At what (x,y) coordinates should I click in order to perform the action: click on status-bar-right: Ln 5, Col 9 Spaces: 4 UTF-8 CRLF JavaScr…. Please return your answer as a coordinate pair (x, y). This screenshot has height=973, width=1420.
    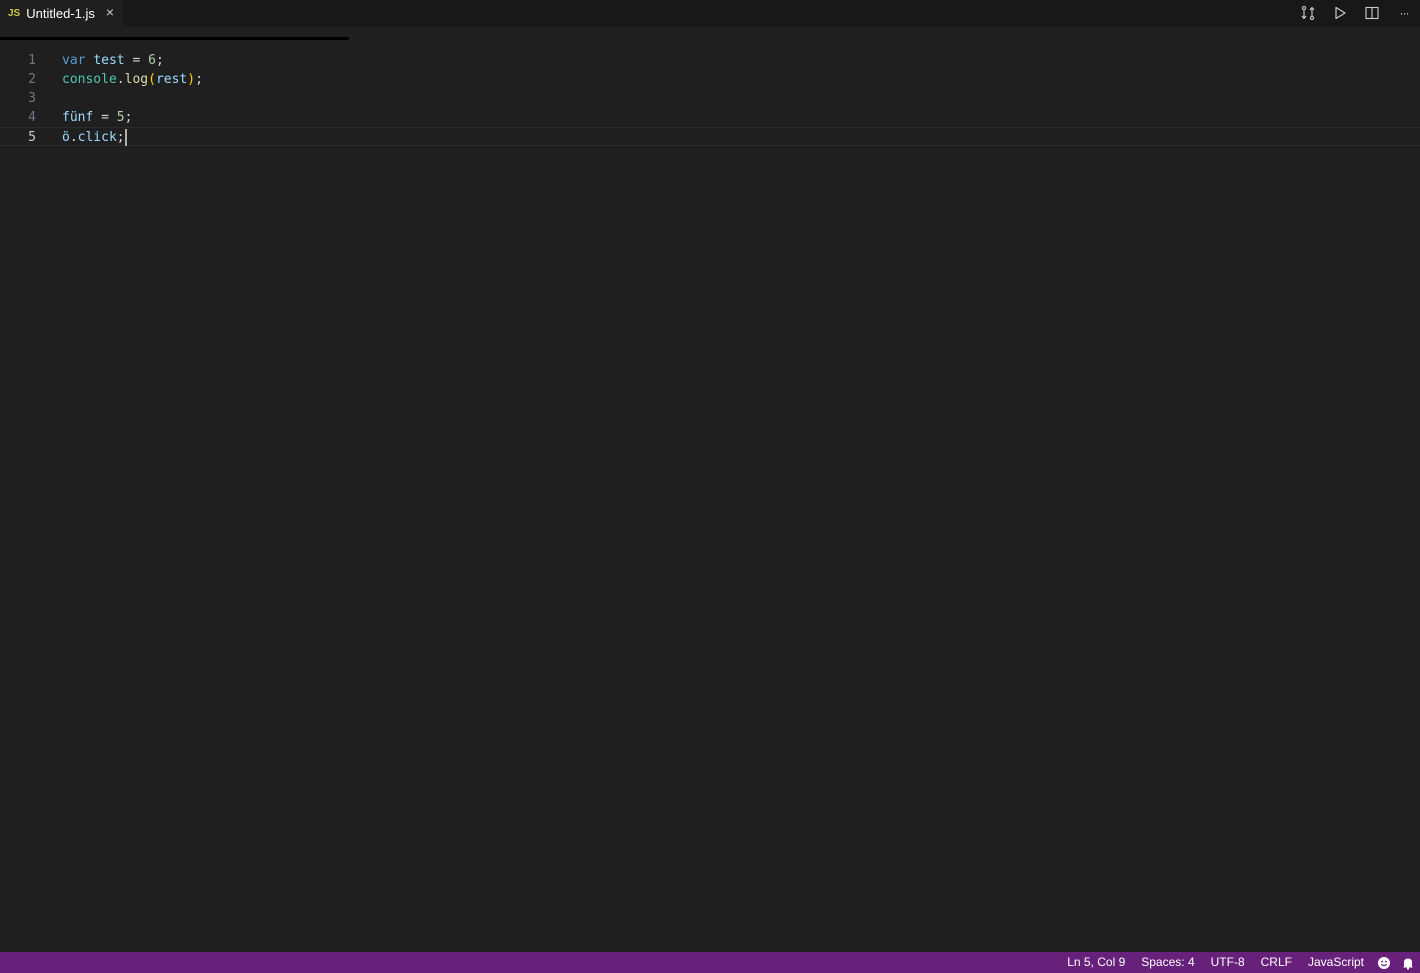
    Looking at the image, I should click on (1239, 962).